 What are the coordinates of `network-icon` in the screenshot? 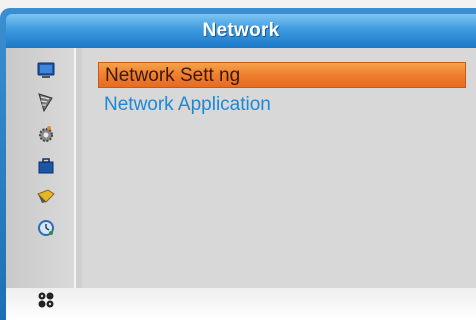 It's located at (46, 196).